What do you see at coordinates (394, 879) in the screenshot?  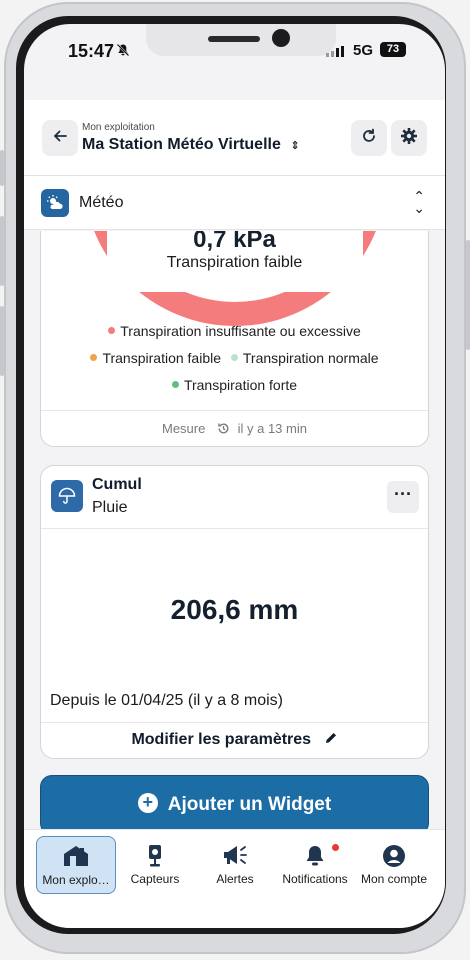 I see `tab-label: Mon compte` at bounding box center [394, 879].